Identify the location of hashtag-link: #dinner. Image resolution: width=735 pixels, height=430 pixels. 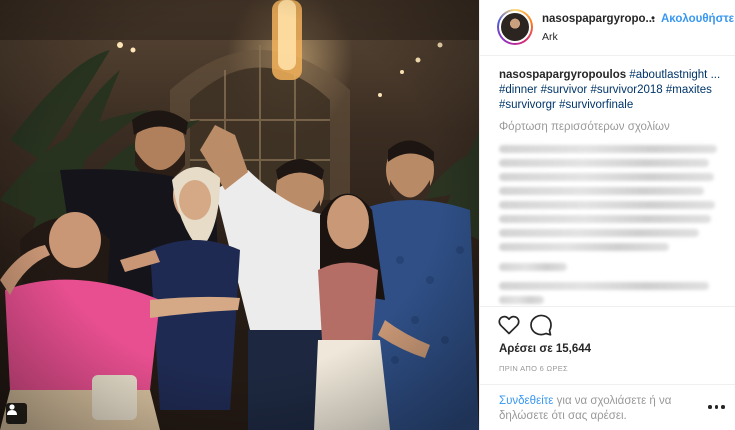
(518, 90).